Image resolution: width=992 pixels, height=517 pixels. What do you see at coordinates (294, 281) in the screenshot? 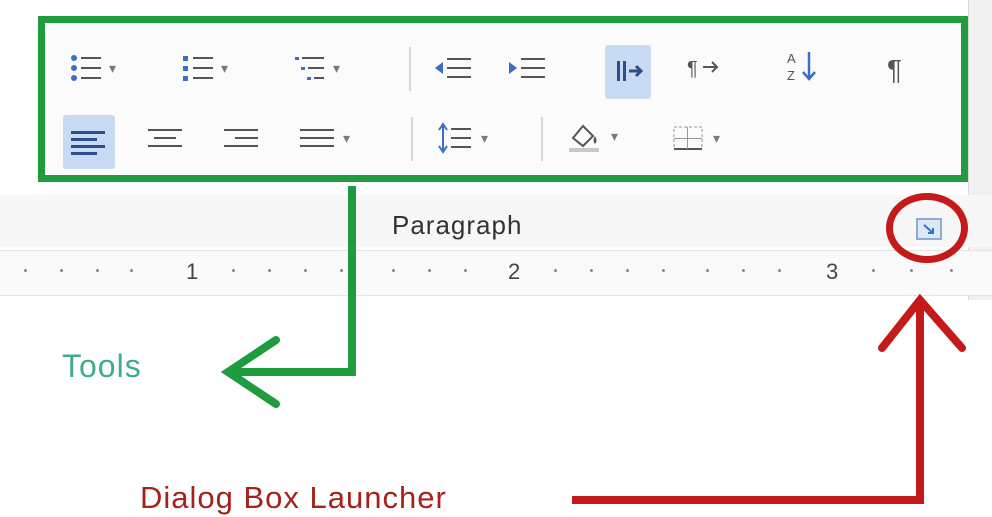
I see `tools-arrow` at bounding box center [294, 281].